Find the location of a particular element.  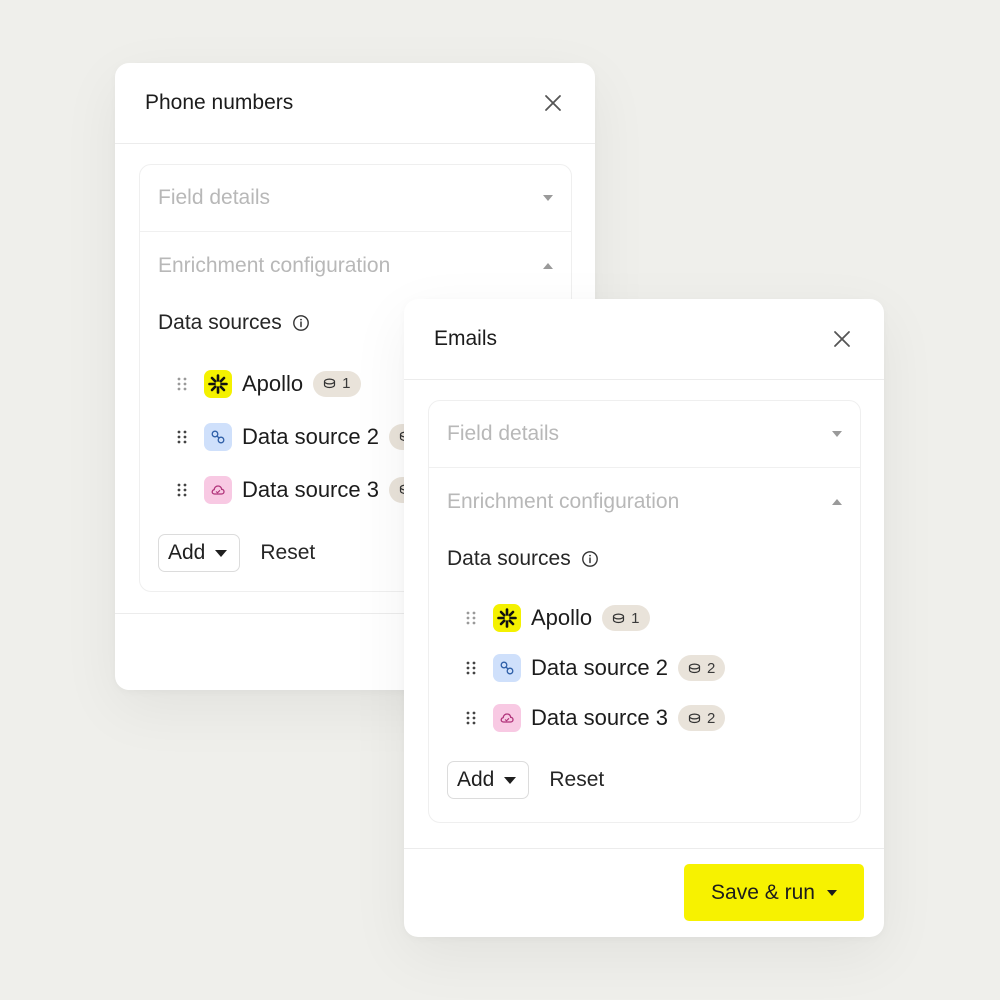

panel-footer: Save & run is located at coordinates (644, 892).